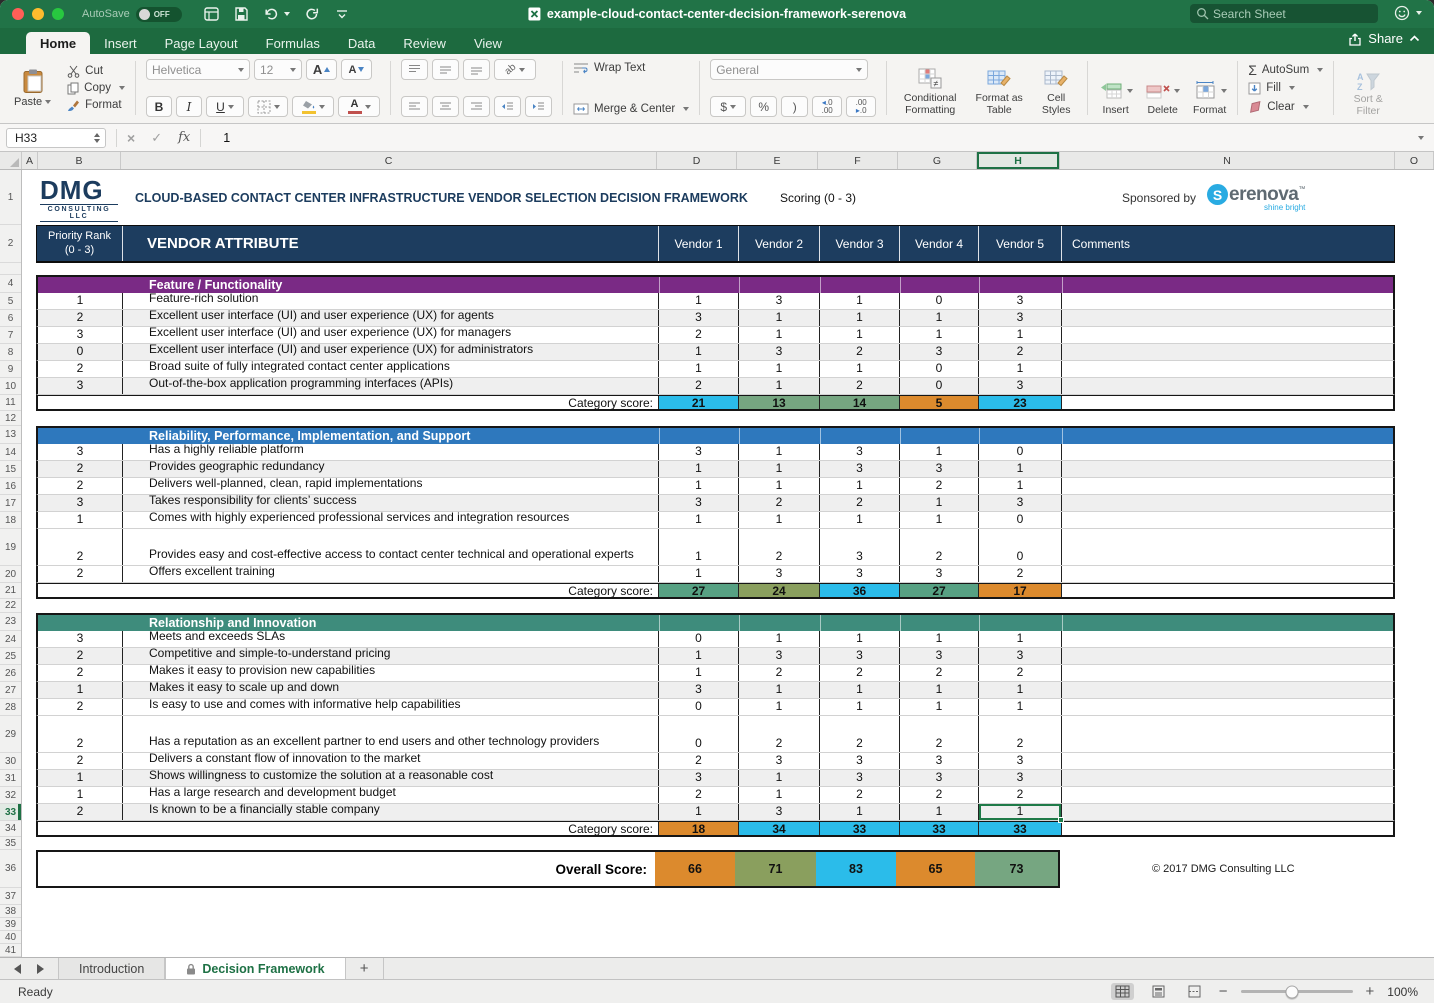  What do you see at coordinates (1408, 13) in the screenshot?
I see `feedback-button` at bounding box center [1408, 13].